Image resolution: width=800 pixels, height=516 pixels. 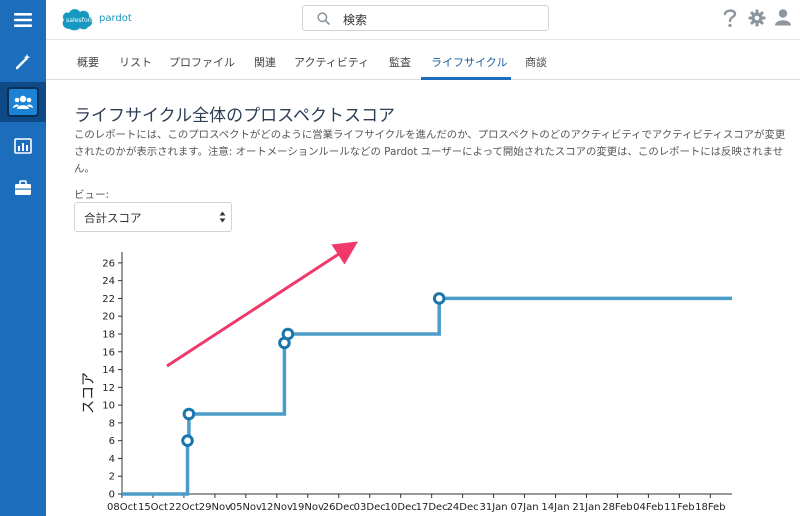 I want to click on pardot-logo: salesforce pardot, so click(x=113, y=19).